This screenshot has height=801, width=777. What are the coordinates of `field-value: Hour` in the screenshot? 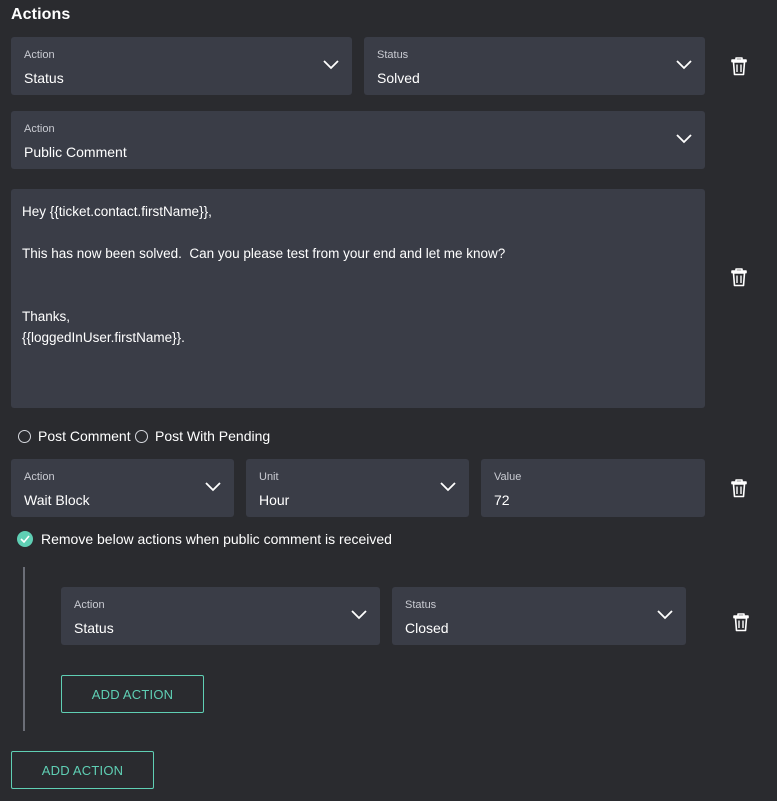 It's located at (274, 500).